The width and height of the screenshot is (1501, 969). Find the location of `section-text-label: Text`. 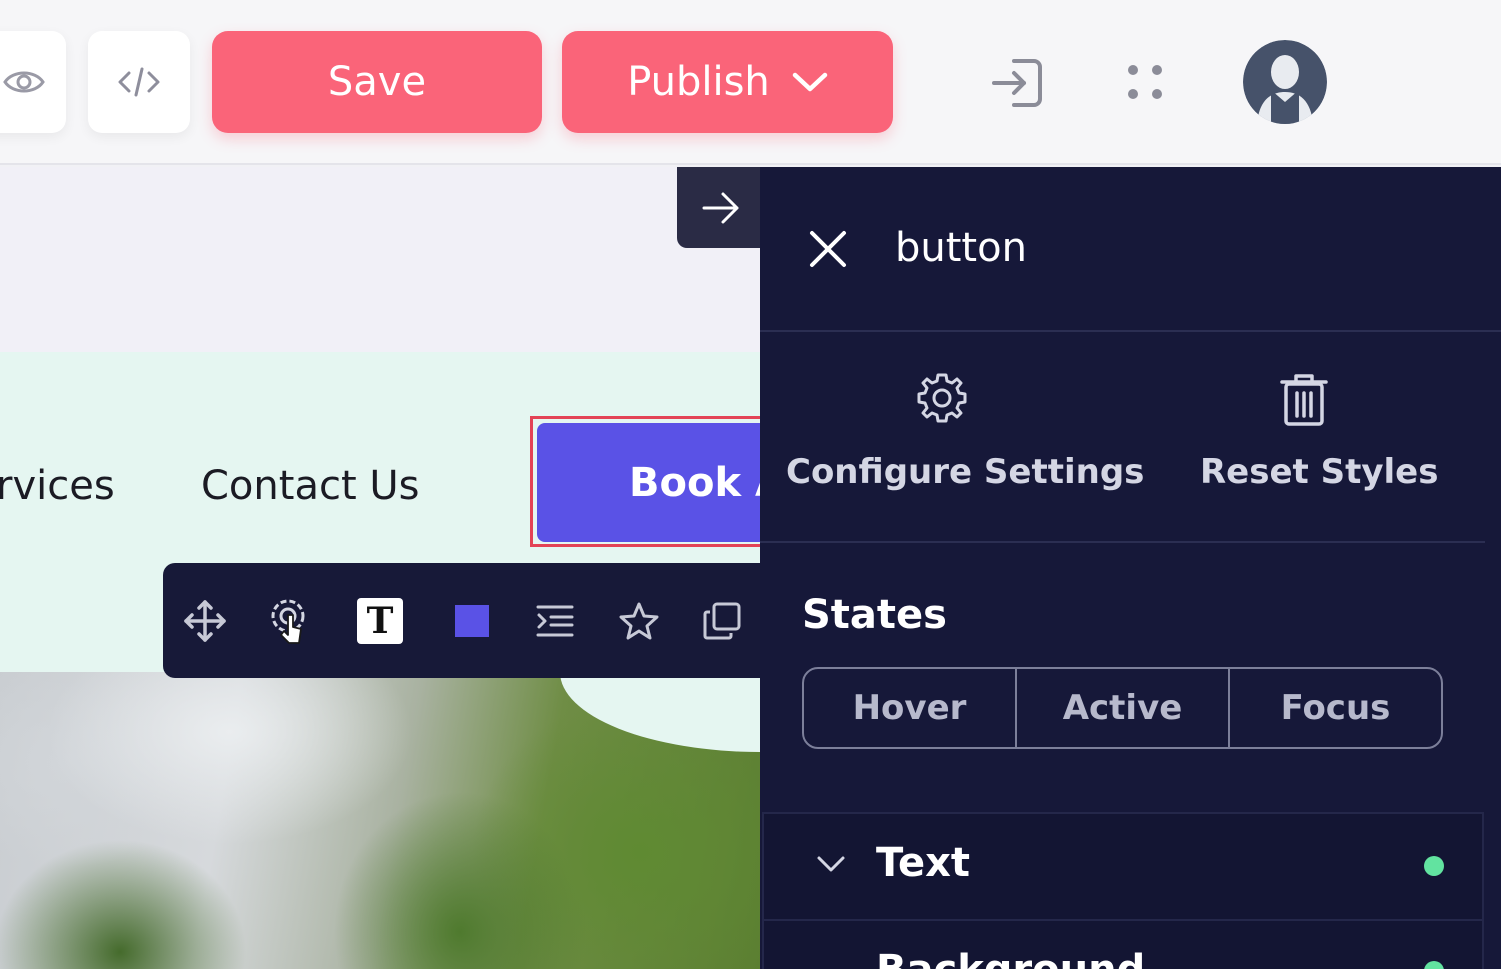

section-text-label: Text is located at coordinates (923, 863).